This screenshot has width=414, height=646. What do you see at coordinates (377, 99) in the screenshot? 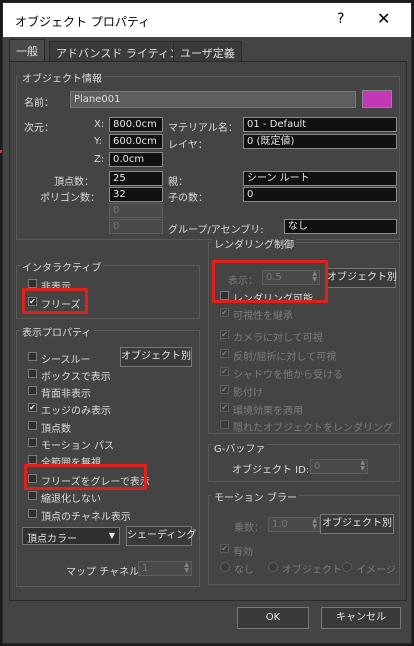
I see `object-color-swatch` at bounding box center [377, 99].